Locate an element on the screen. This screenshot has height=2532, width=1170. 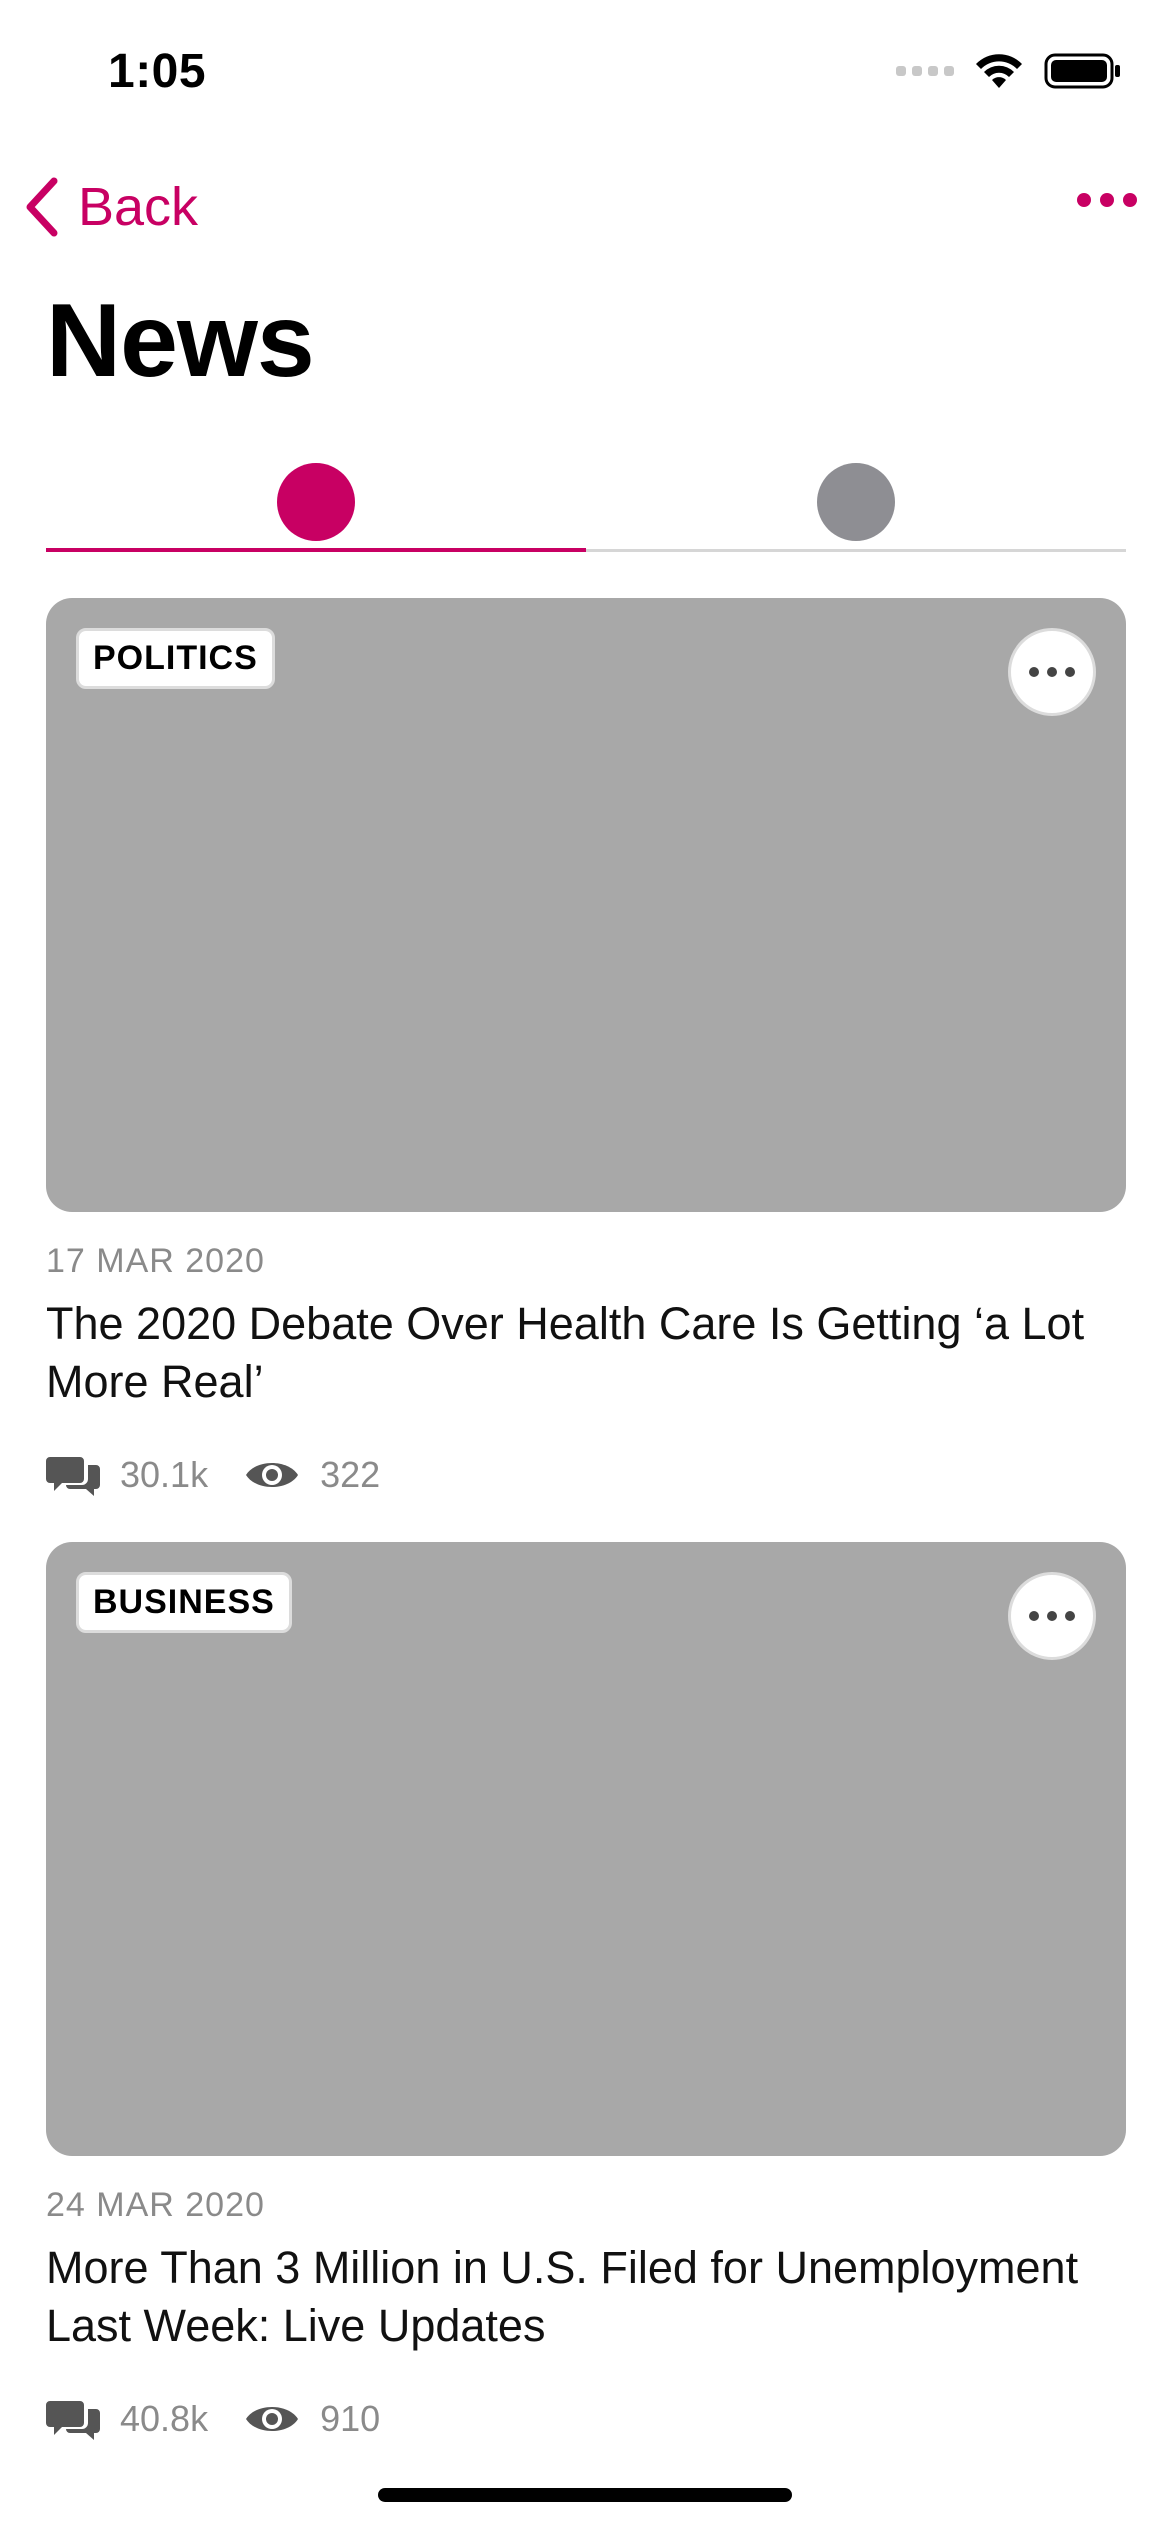
wifi-icon is located at coordinates (999, 71).